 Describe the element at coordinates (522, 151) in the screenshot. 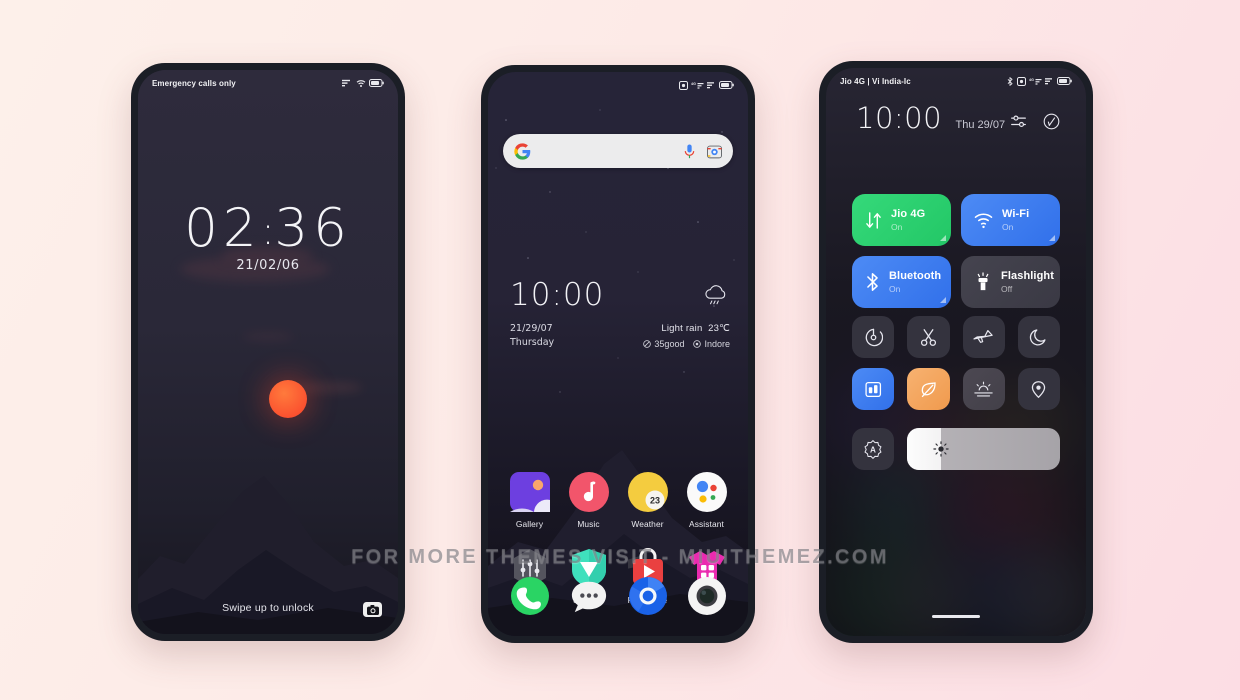

I see `google-g-icon` at that location.